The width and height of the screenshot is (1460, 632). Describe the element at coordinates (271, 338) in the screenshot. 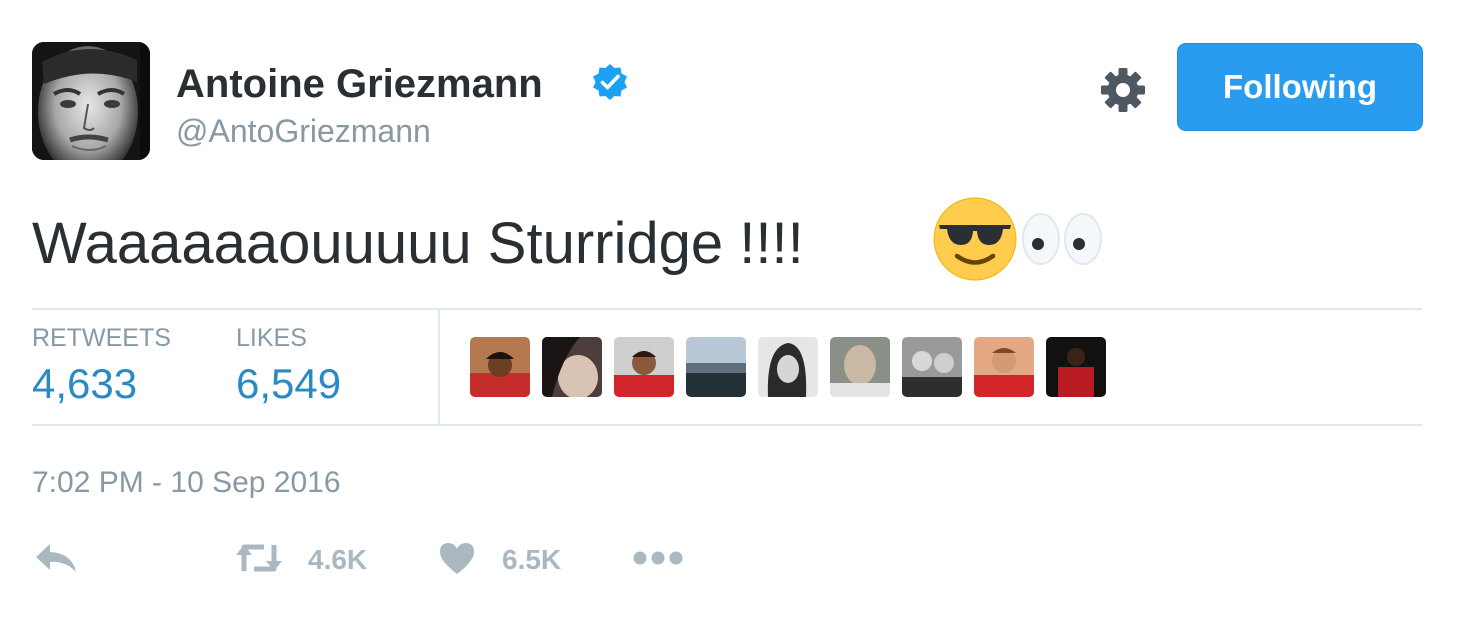

I see `likes-label: LIKES` at that location.